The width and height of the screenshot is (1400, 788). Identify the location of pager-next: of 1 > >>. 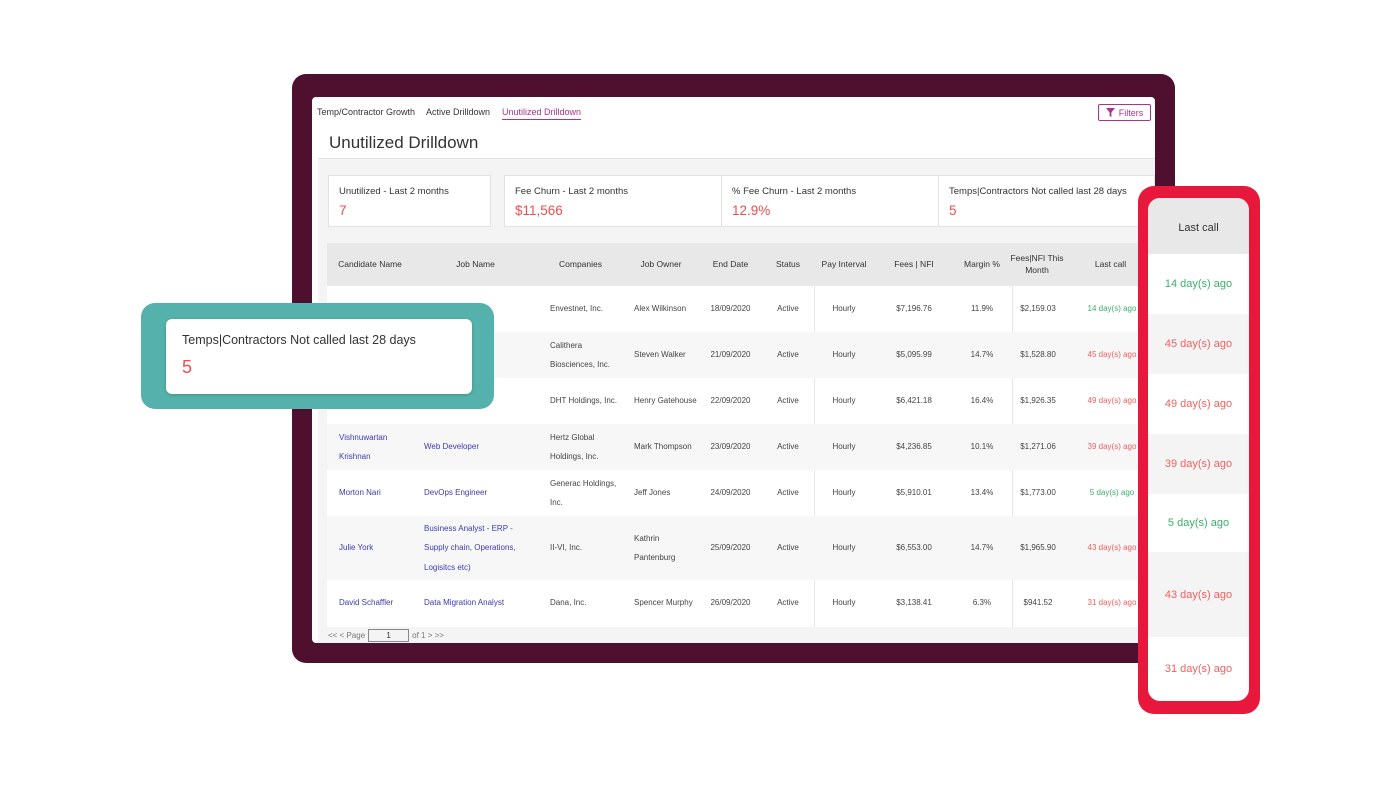
(428, 635).